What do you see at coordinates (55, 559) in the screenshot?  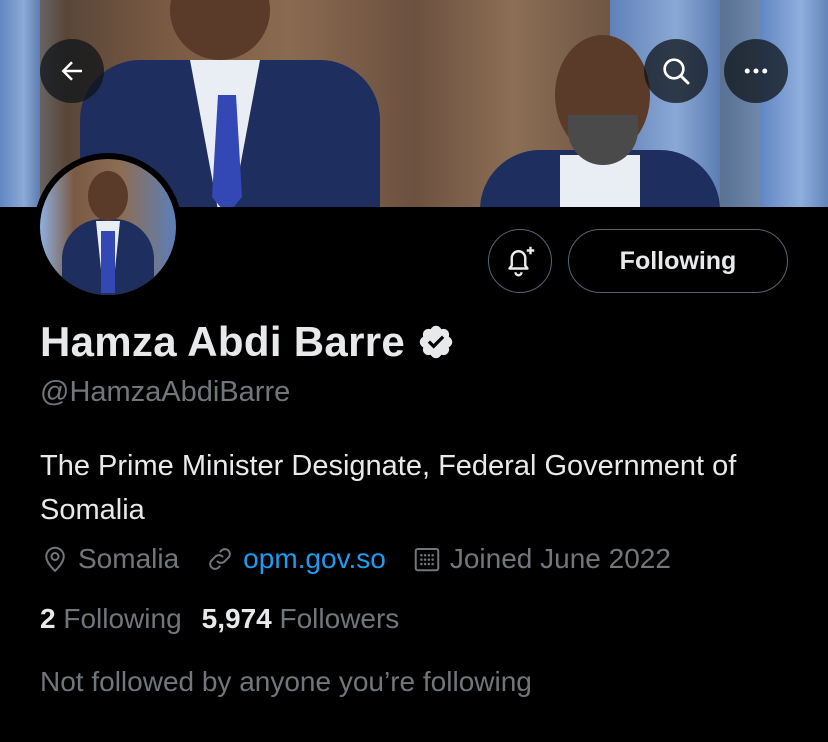 I see `location-pin-icon` at bounding box center [55, 559].